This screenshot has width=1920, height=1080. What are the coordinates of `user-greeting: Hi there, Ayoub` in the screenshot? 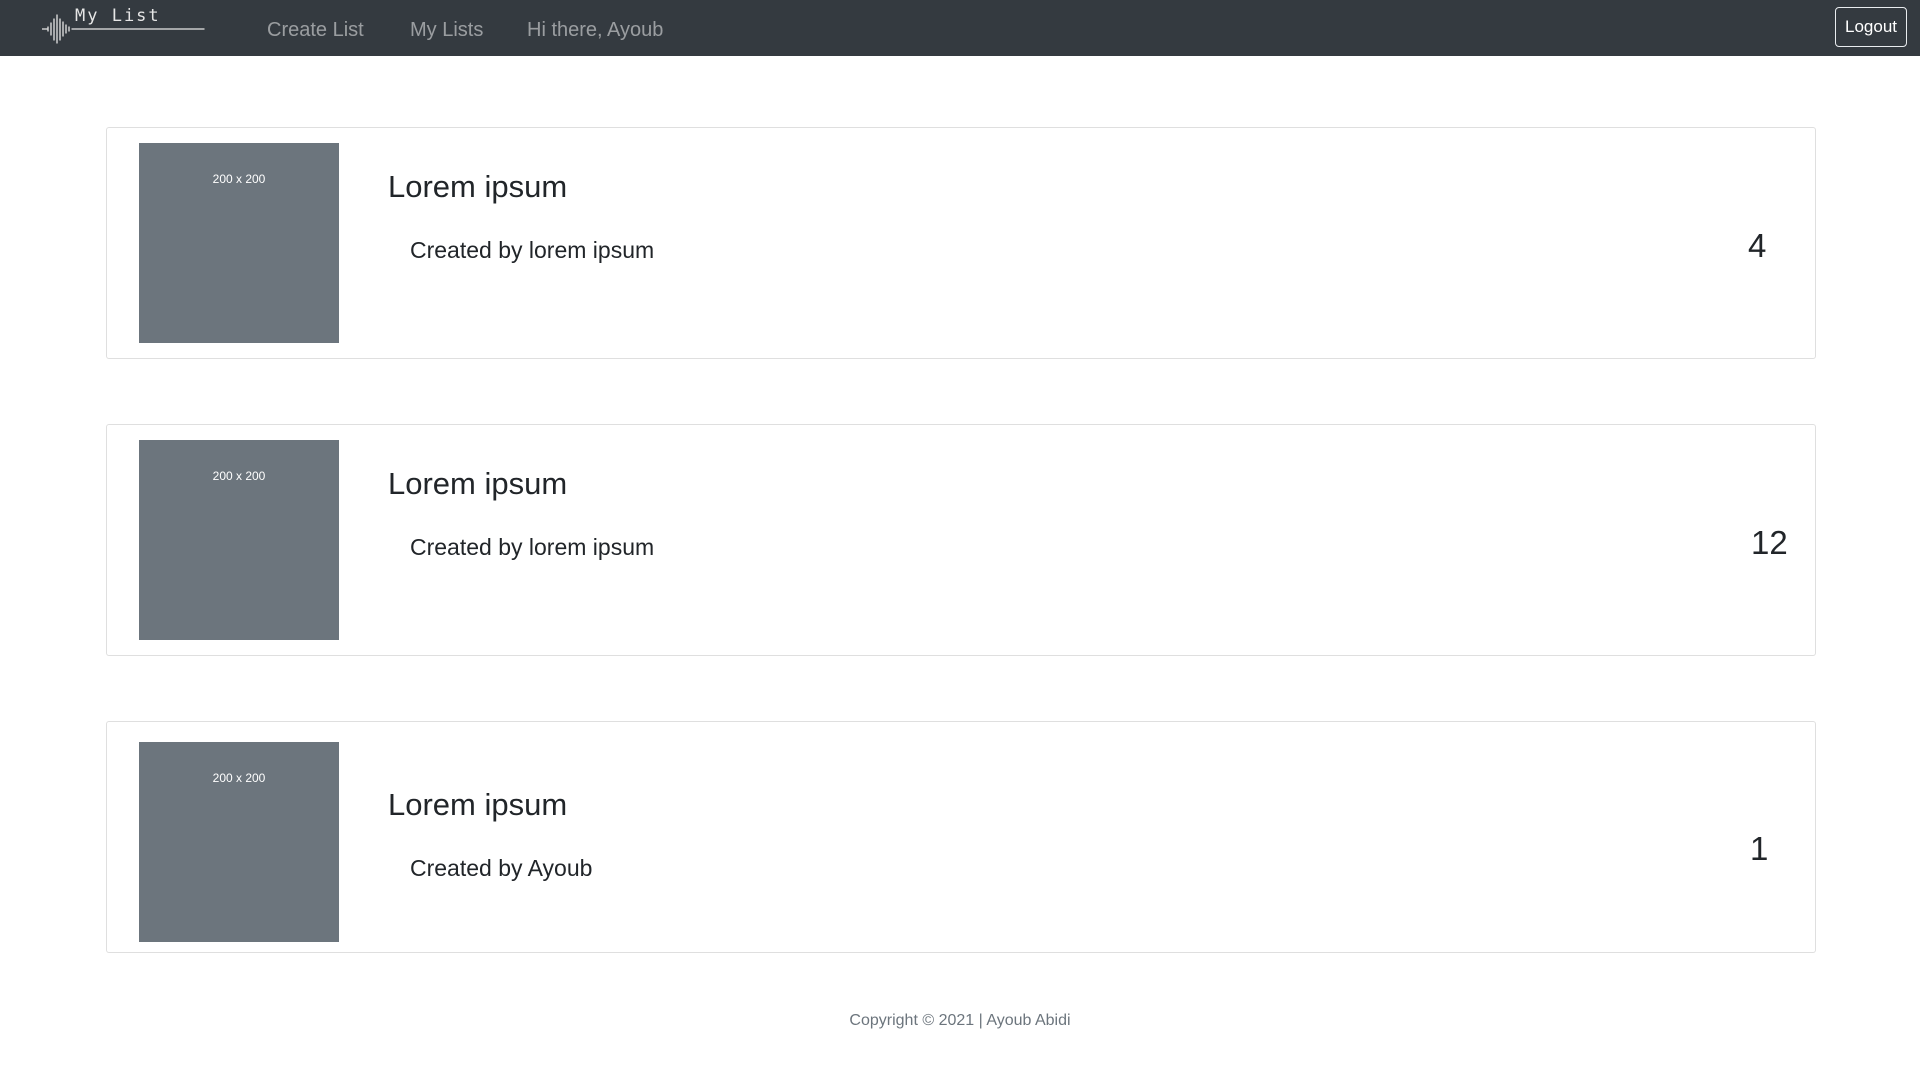 It's located at (595, 30).